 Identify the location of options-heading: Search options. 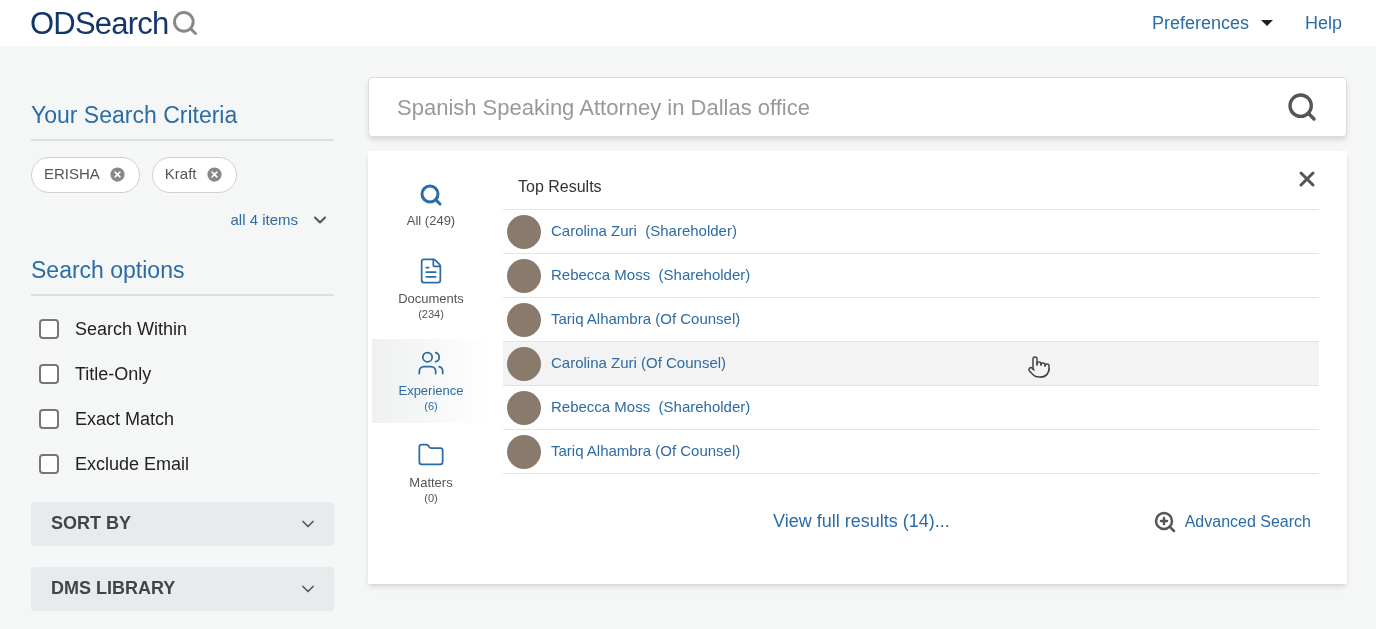
(182, 274).